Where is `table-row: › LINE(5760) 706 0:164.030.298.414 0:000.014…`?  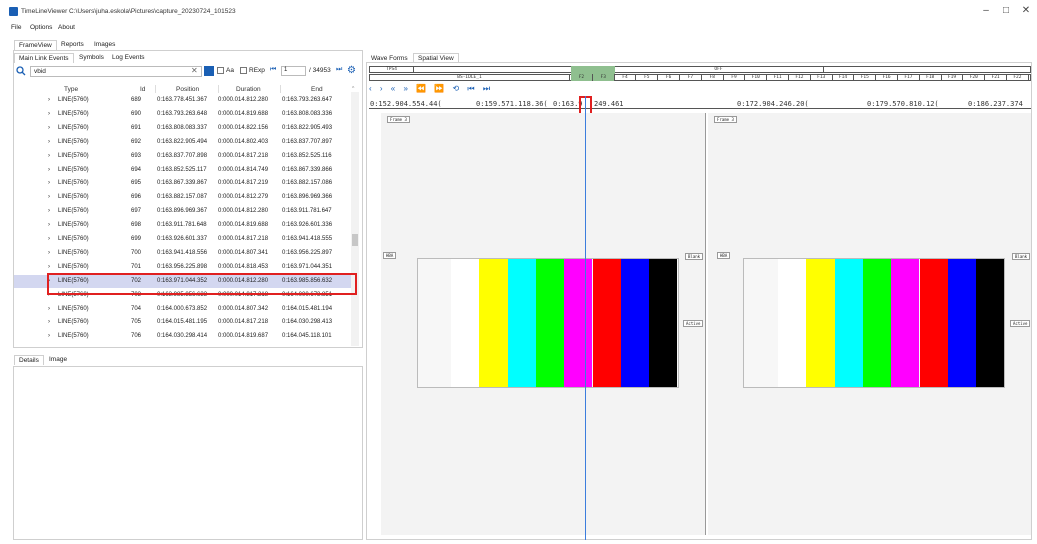 table-row: › LINE(5760) 706 0:164.030.298.414 0:000.014… is located at coordinates (184, 337).